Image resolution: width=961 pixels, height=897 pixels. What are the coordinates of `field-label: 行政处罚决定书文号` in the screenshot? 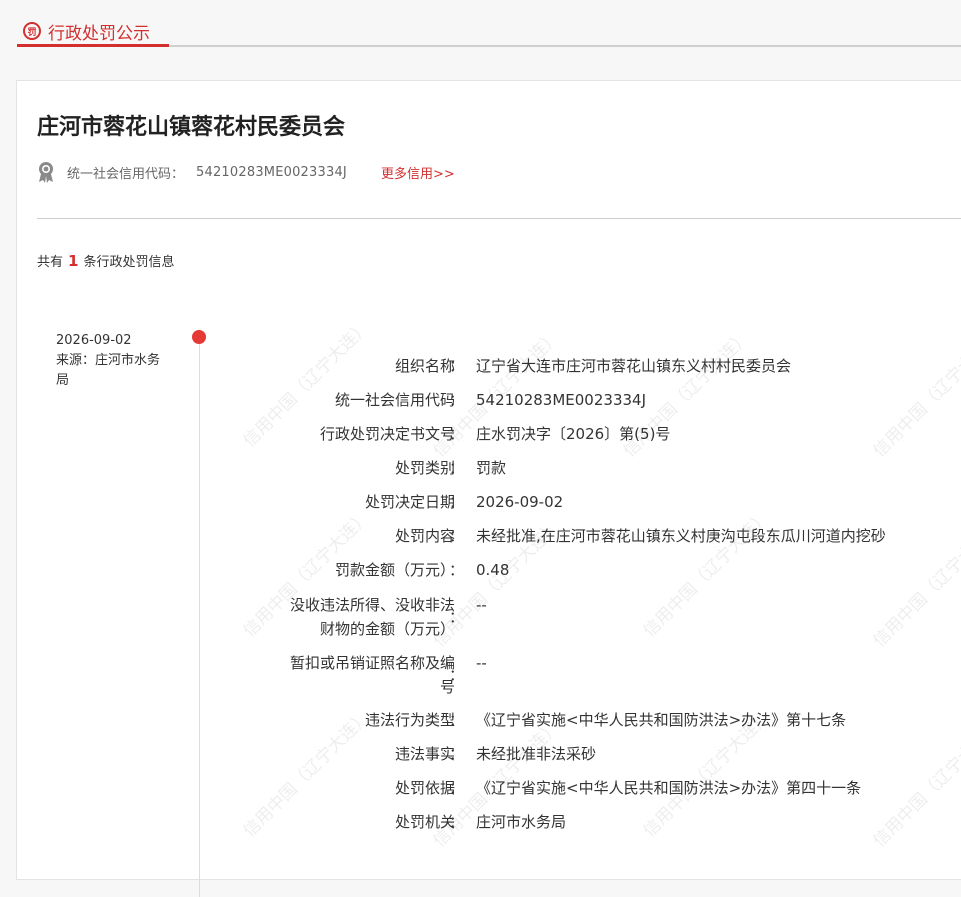 It's located at (387, 434).